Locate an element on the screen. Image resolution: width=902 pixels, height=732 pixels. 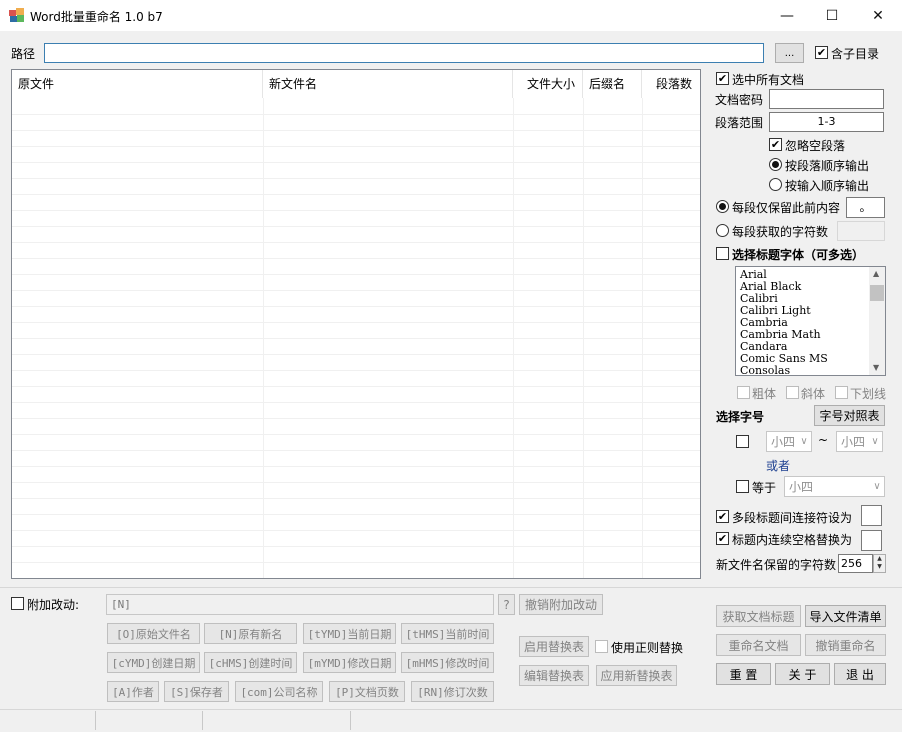
column-header-original: 原文件 is located at coordinates (137, 84).